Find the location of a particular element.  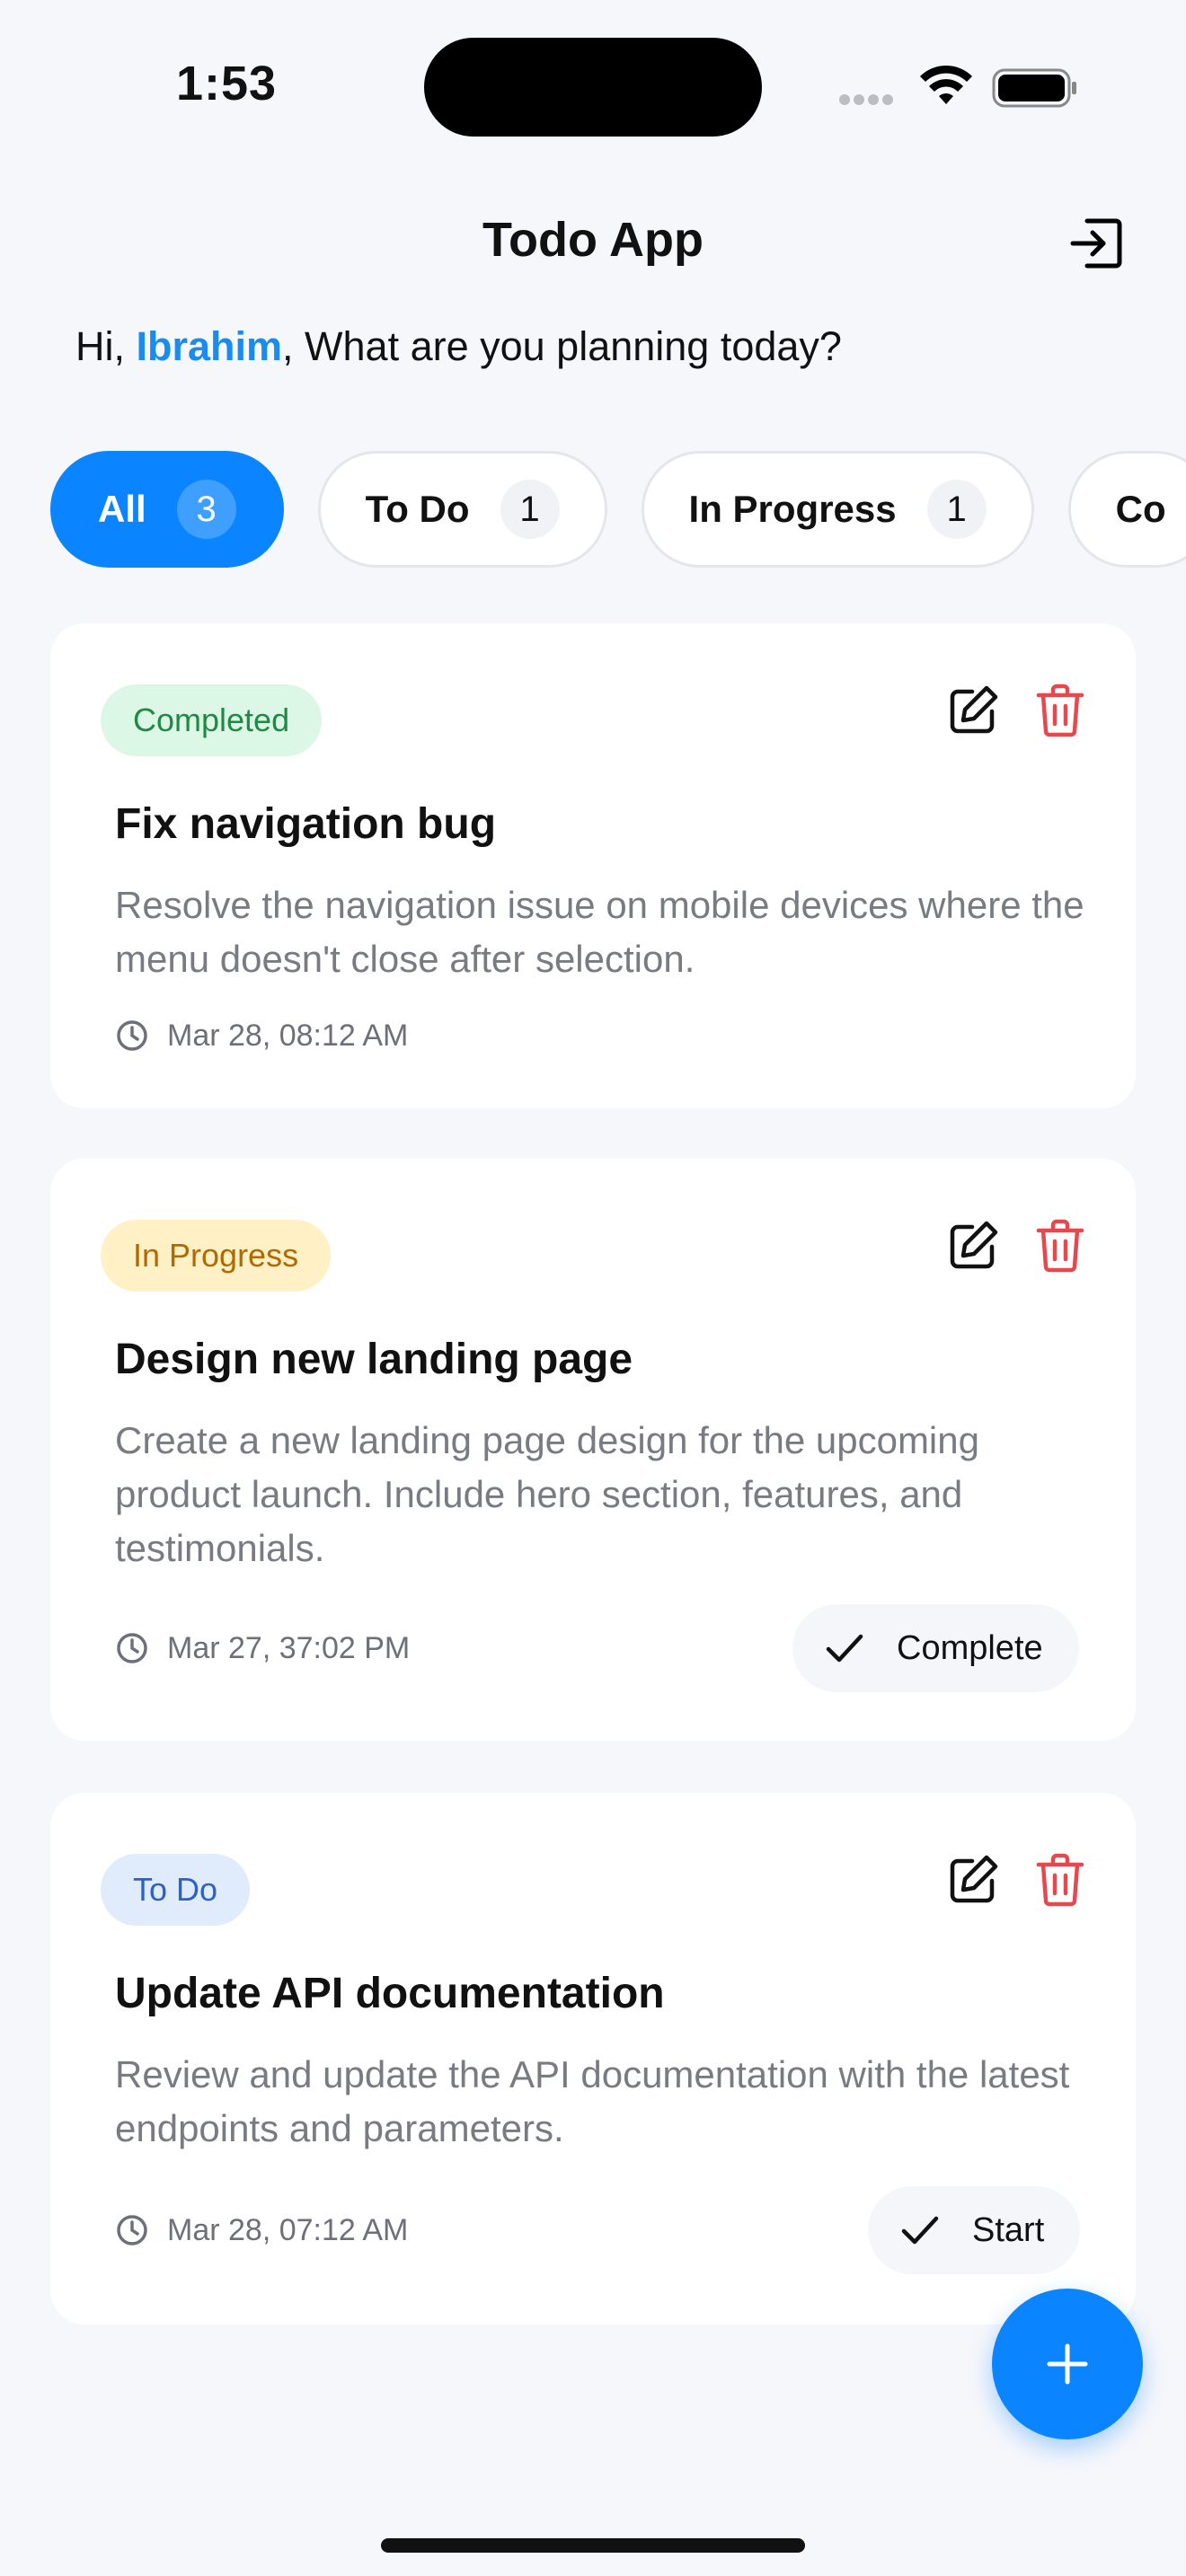

task-title: Fix navigation bug is located at coordinates (306, 824).